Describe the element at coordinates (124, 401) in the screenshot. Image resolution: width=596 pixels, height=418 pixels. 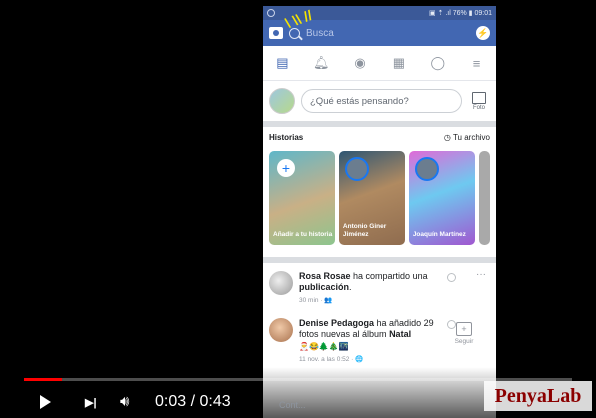
I see `volume-icon: 🔊︎` at that location.